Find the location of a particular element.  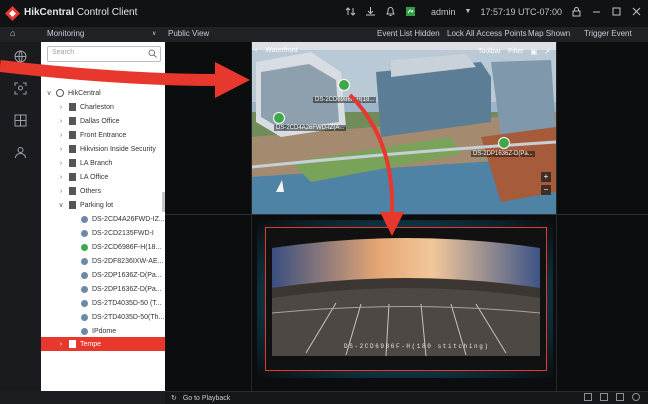

chevron-down-icon: ▼ is located at coordinates (468, 11).